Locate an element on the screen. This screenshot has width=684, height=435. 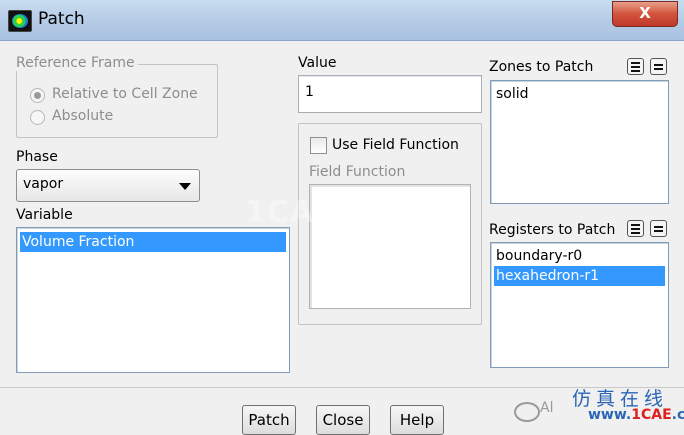
registers-to-patch-list: boundary-r0 hexahedron-r1 is located at coordinates (579, 305).